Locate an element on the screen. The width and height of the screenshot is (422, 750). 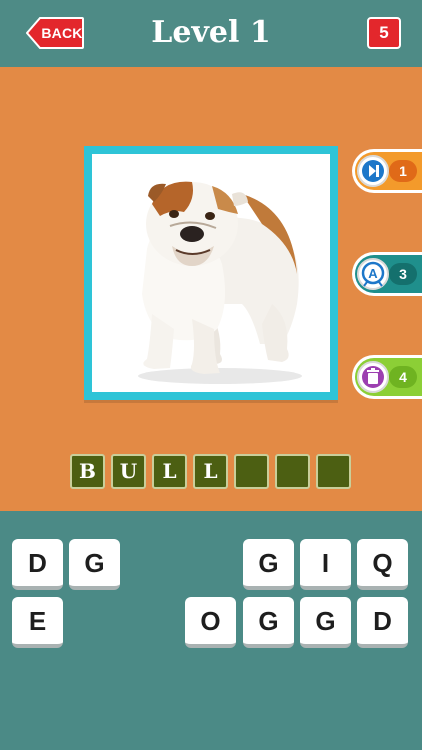
letter-key: E is located at coordinates (37, 622).